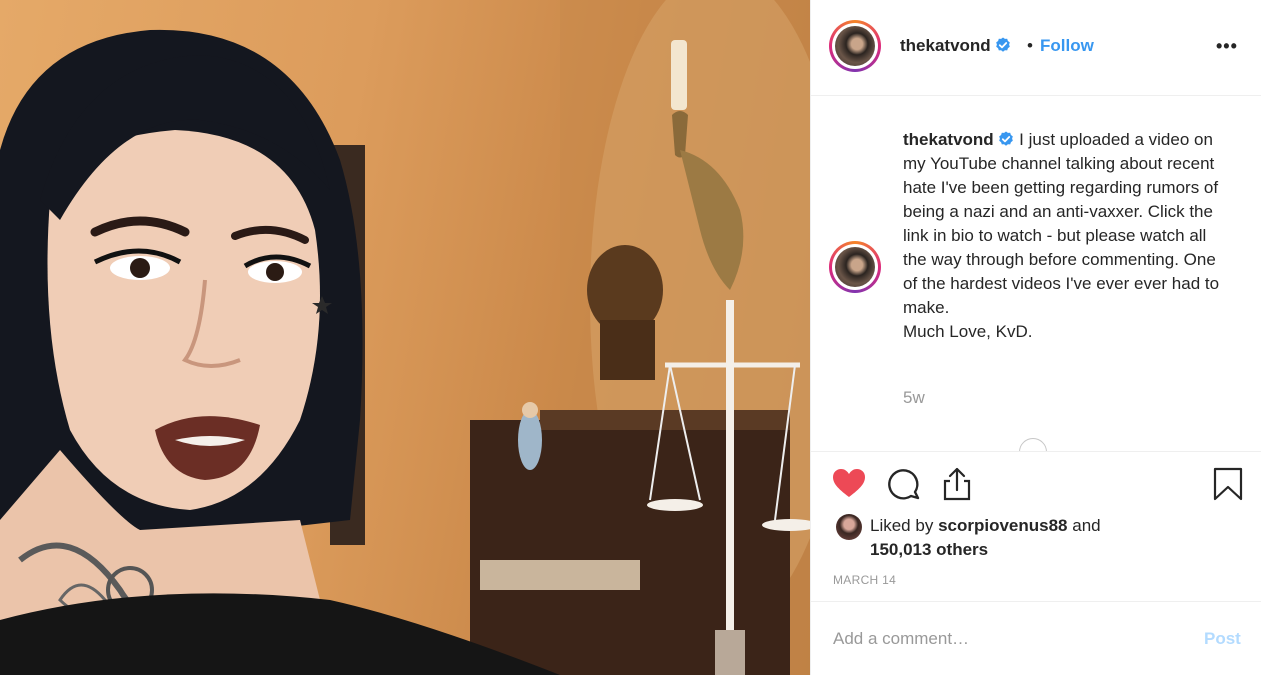 The image size is (1261, 675). I want to click on header-username: thekatvond, so click(955, 46).